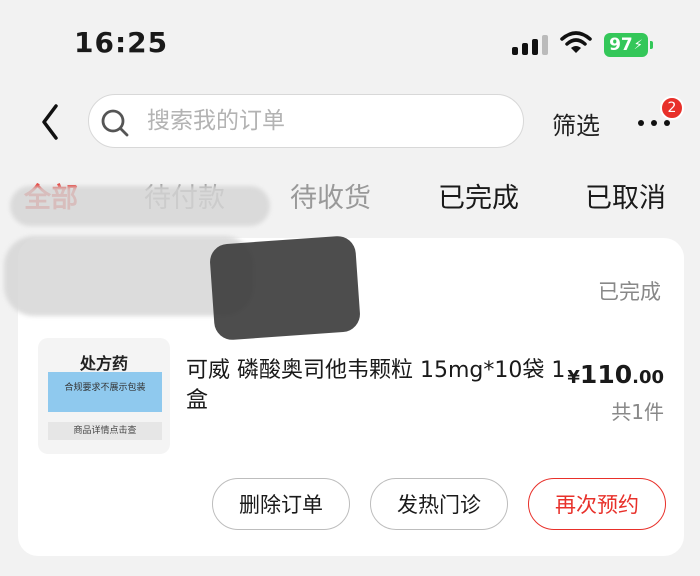  Describe the element at coordinates (573, 377) in the screenshot. I see `price-currency: ¥` at that location.